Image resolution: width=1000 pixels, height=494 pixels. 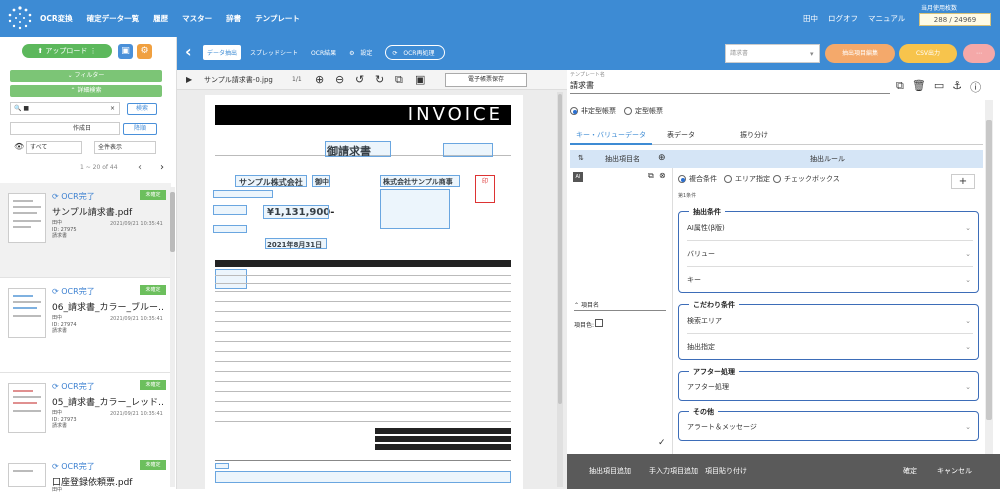 I want to click on tab-key-value: キー・バリューデータ, so click(x=611, y=135).